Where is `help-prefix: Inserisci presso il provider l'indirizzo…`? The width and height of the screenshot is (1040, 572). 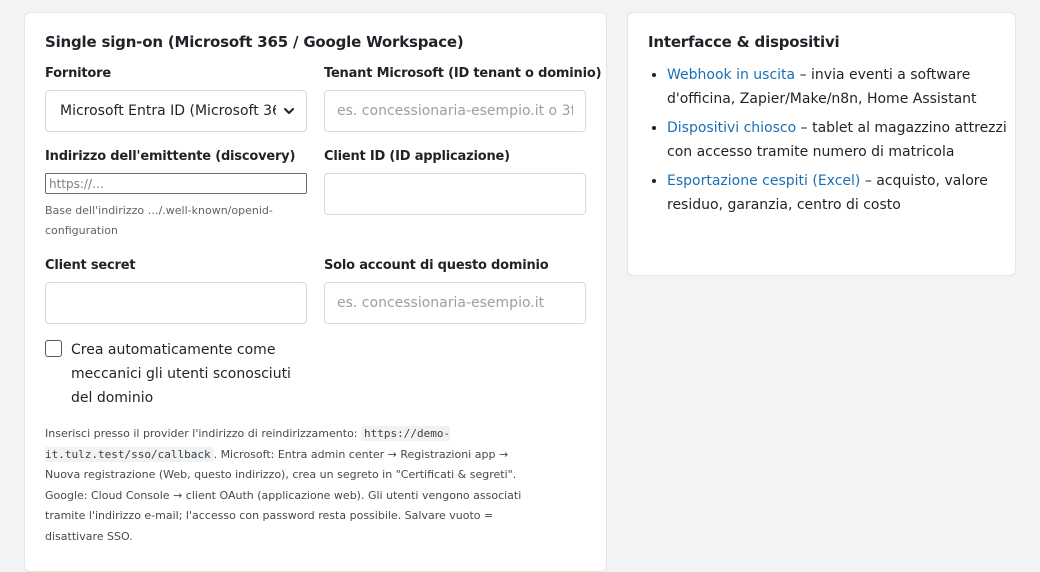 help-prefix: Inserisci presso il provider l'indirizzo… is located at coordinates (203, 433).